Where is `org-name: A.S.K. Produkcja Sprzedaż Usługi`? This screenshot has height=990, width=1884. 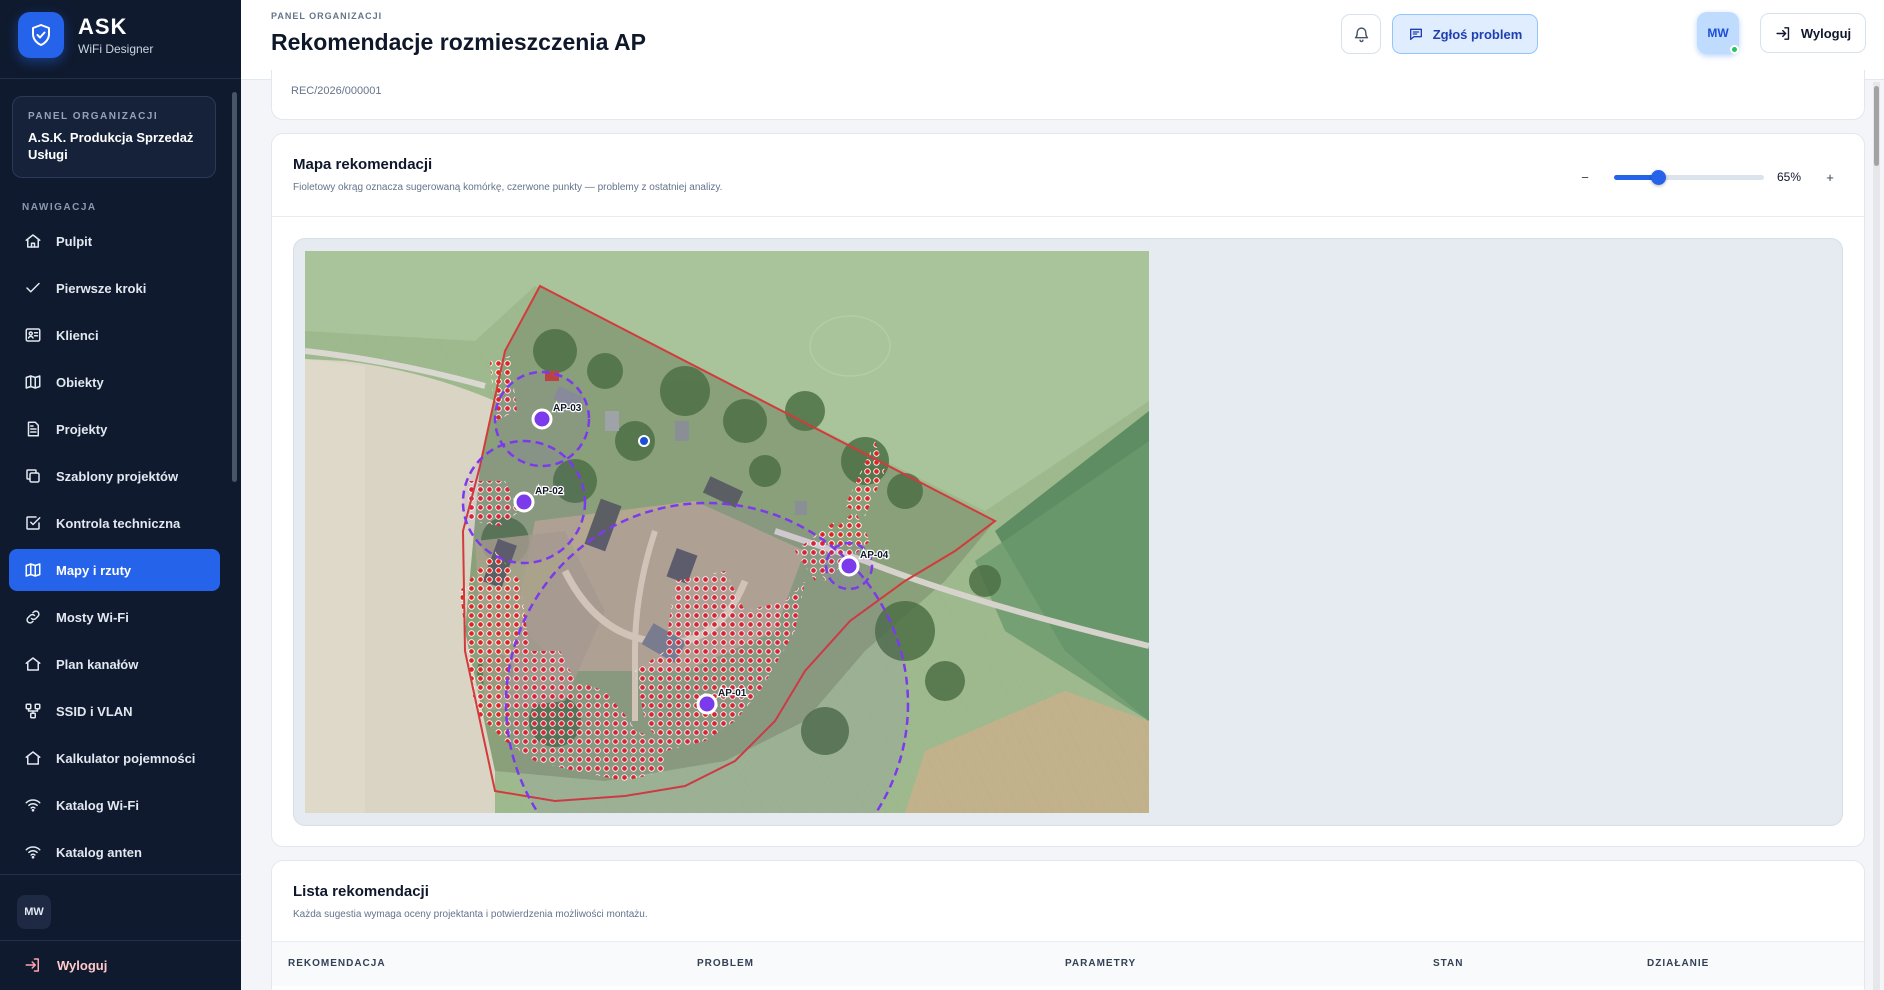
org-name: A.S.K. Produkcja Sprzedaż Usługi is located at coordinates (111, 146).